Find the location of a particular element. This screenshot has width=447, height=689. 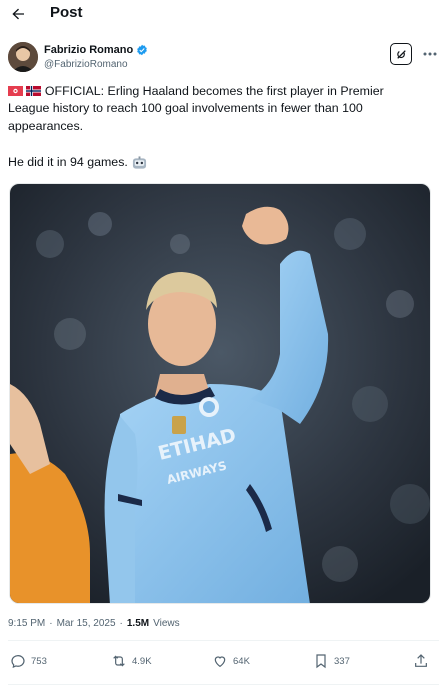

robot-emoji-icon is located at coordinates (139, 162).